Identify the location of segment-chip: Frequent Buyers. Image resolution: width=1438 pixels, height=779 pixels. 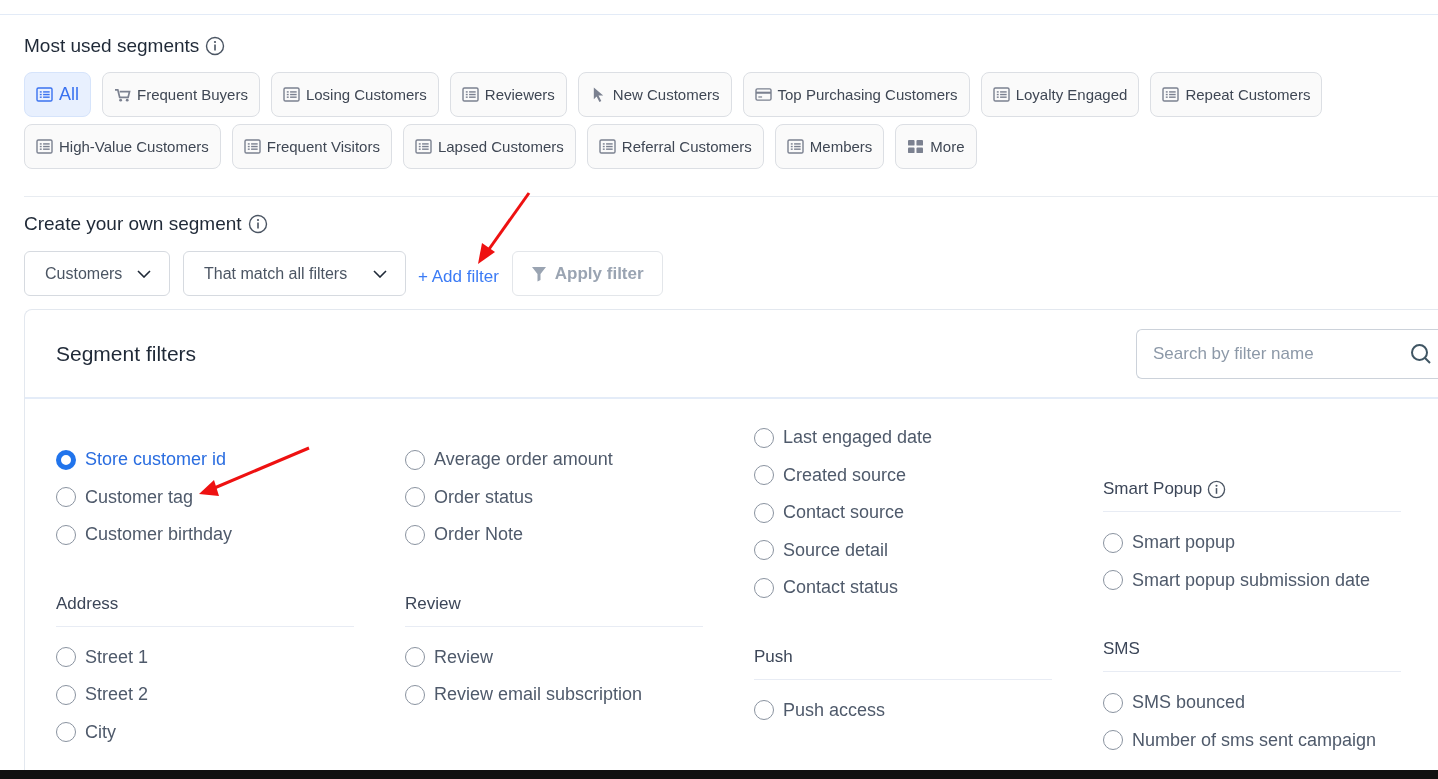
(181, 94).